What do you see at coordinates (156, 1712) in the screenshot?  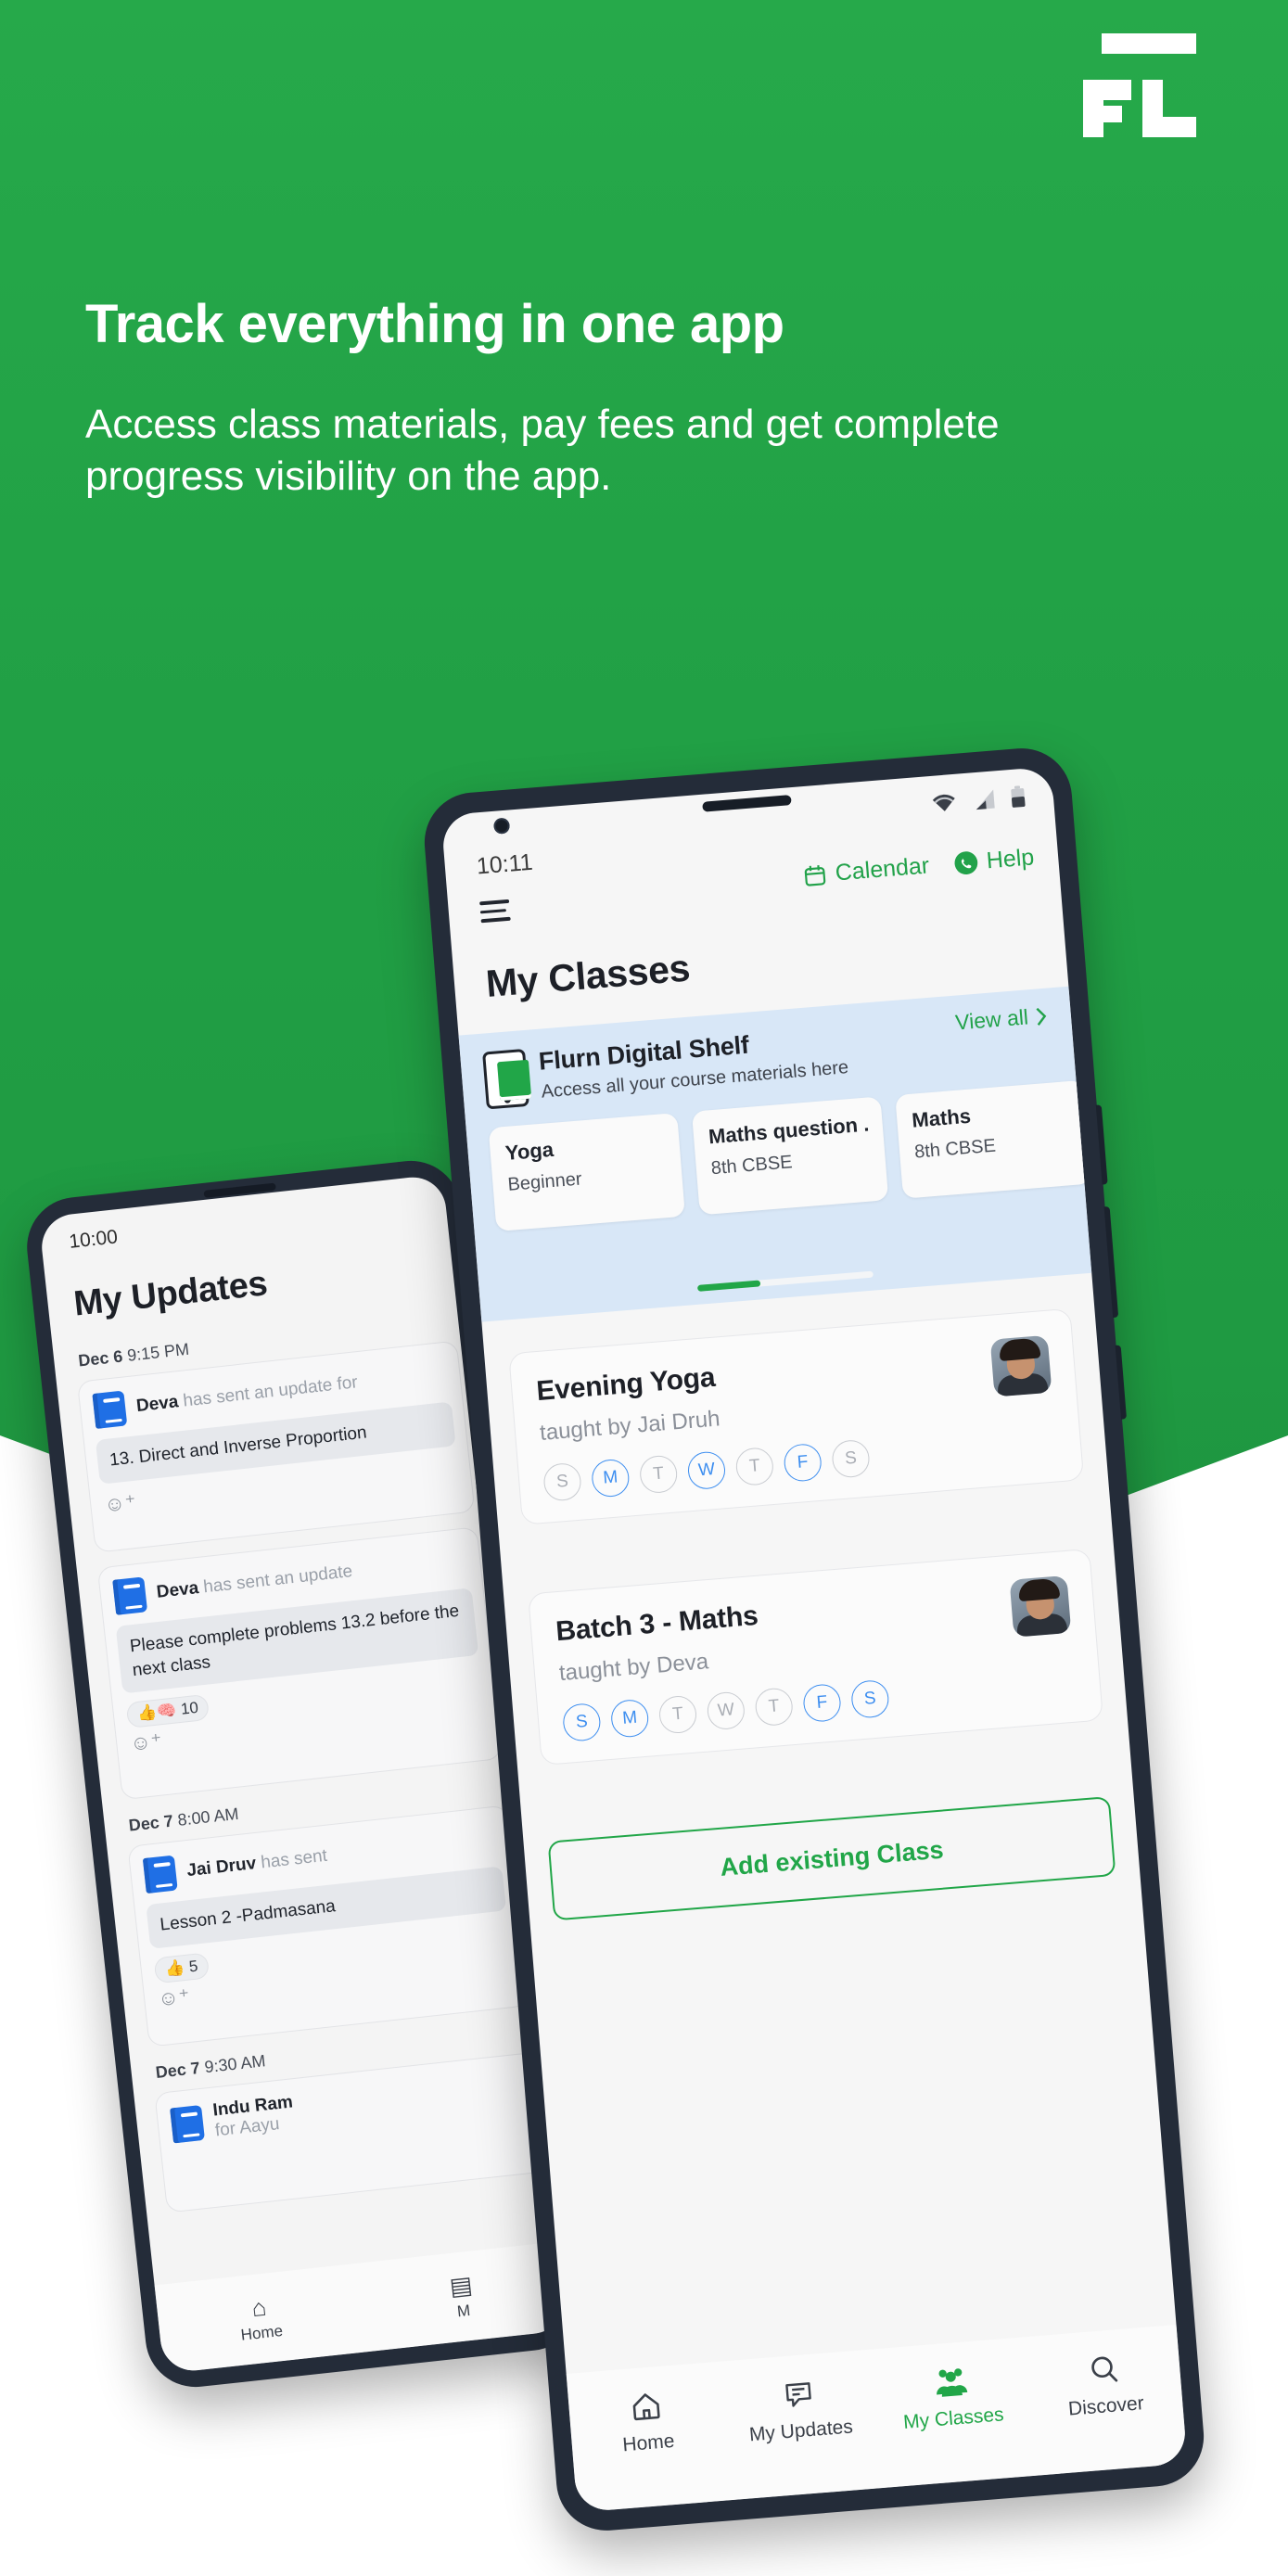 I see `reaction-emoji: 👍🧠` at bounding box center [156, 1712].